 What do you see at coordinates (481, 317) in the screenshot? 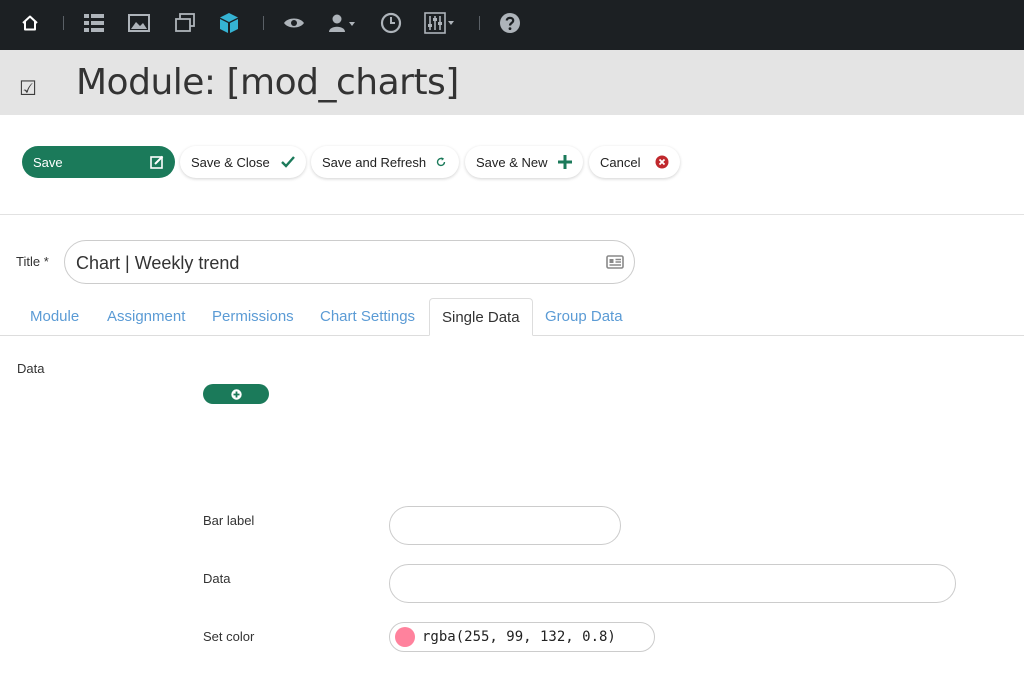
I see `tab-single-data: Single Data` at bounding box center [481, 317].